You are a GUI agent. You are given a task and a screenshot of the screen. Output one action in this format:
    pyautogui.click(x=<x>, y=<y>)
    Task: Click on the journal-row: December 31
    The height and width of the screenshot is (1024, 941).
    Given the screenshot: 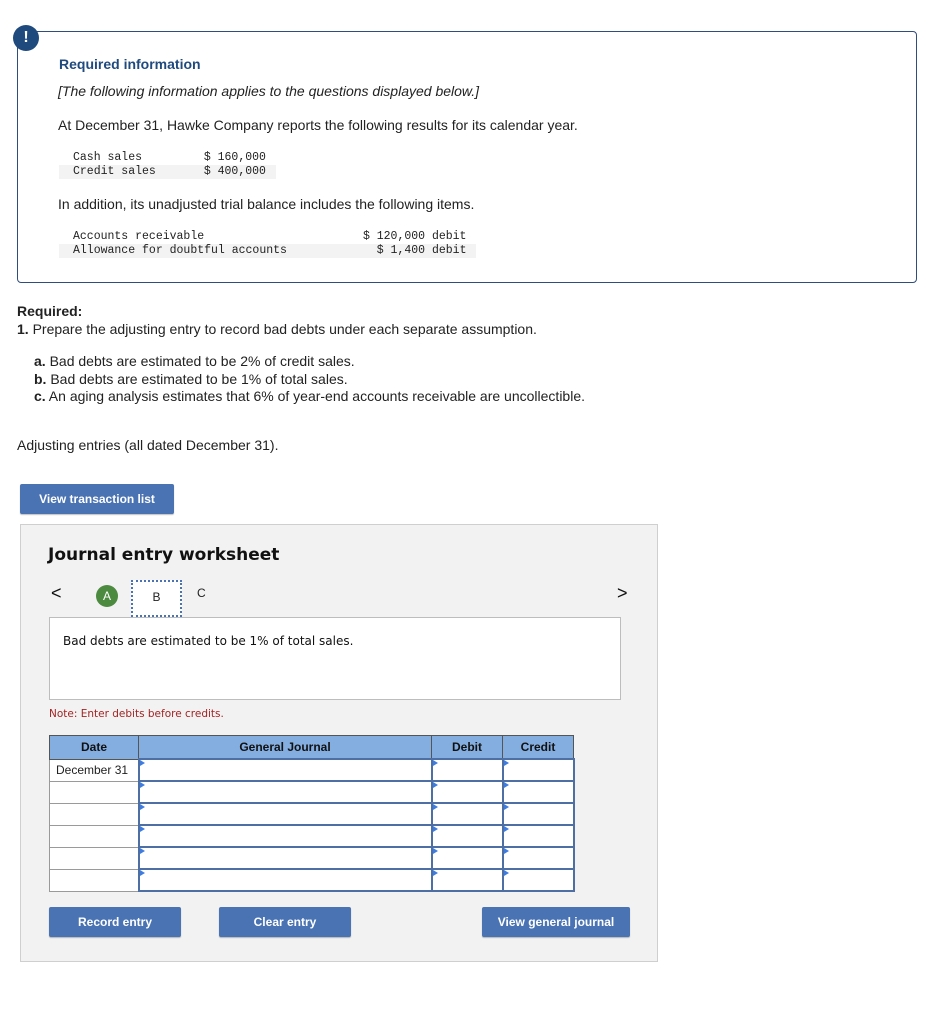 What is the action you would take?
    pyautogui.click(x=312, y=770)
    